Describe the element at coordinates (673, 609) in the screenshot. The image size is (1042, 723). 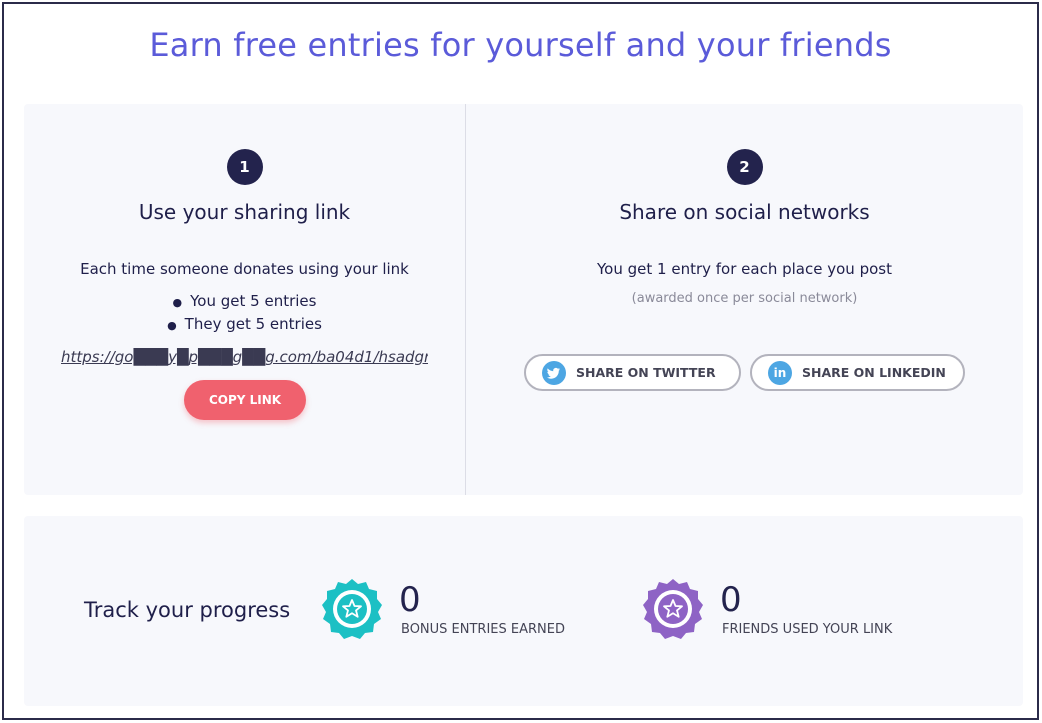
I see `purple-medal-icon` at that location.